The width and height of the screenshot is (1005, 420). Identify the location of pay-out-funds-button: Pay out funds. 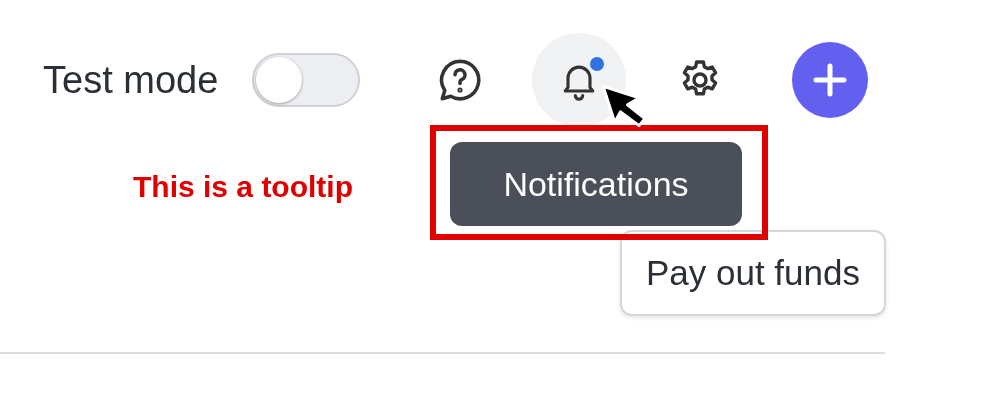
(752, 273).